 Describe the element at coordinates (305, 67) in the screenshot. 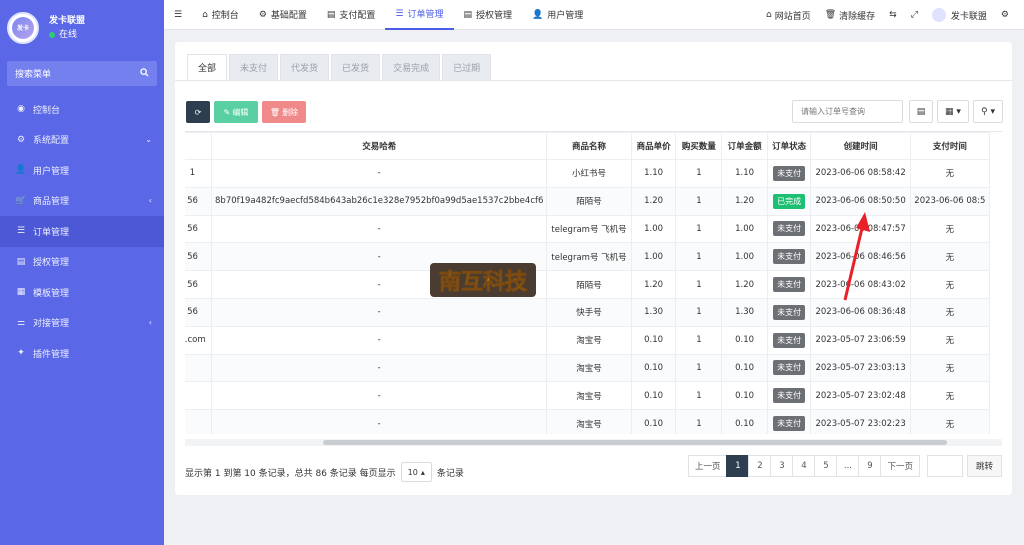

I see `status-tab-2: 代发货` at that location.